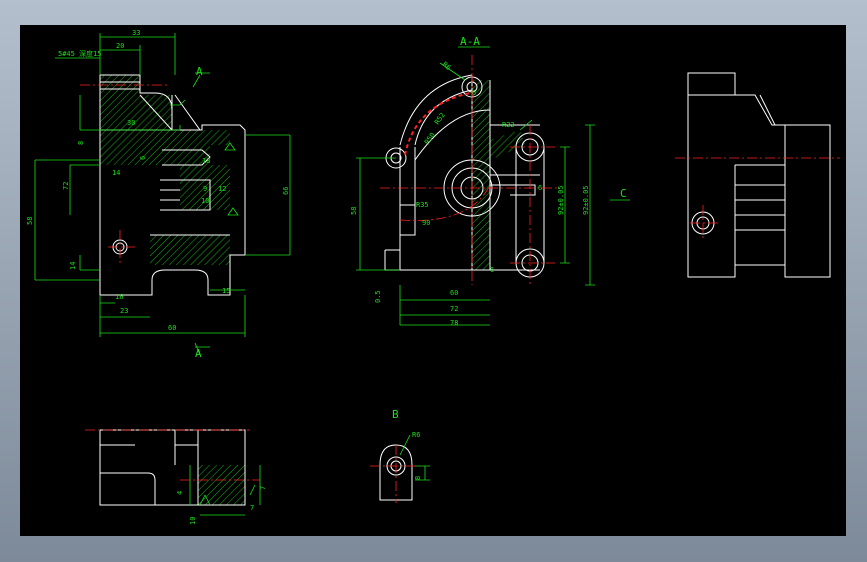  I want to click on svg-text: R52, so click(440, 118).